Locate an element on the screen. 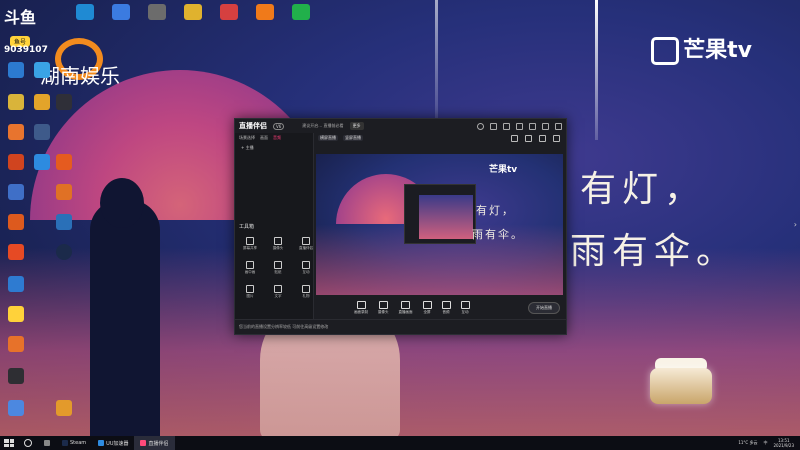 The height and width of the screenshot is (450, 800). system-tray: 11°C 多云 中 13:51 2021/9/23 is located at coordinates (769, 443).